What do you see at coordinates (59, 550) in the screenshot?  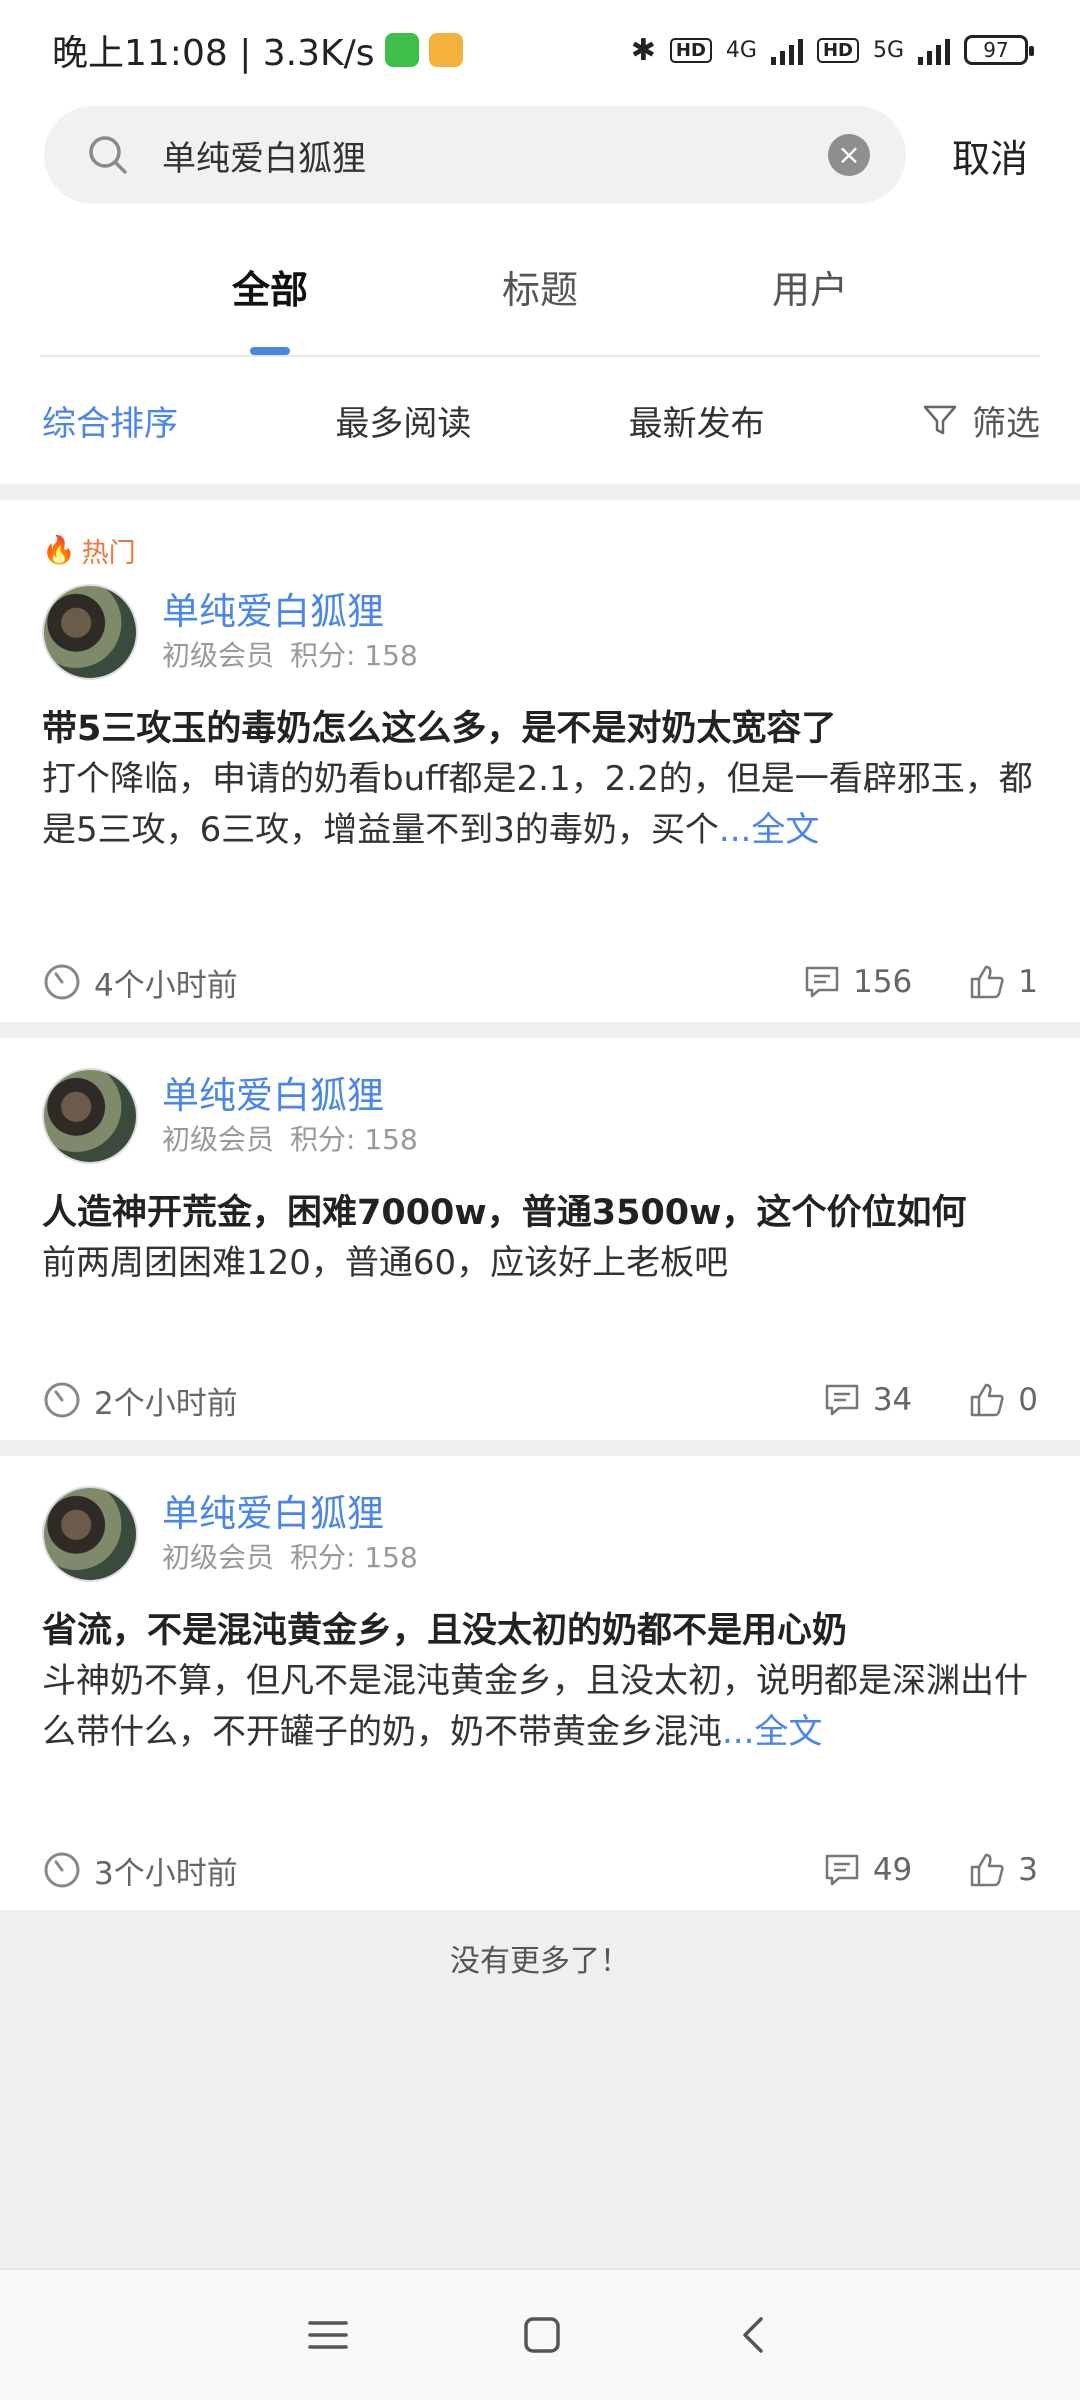 I see `flame-icon: 🔥` at bounding box center [59, 550].